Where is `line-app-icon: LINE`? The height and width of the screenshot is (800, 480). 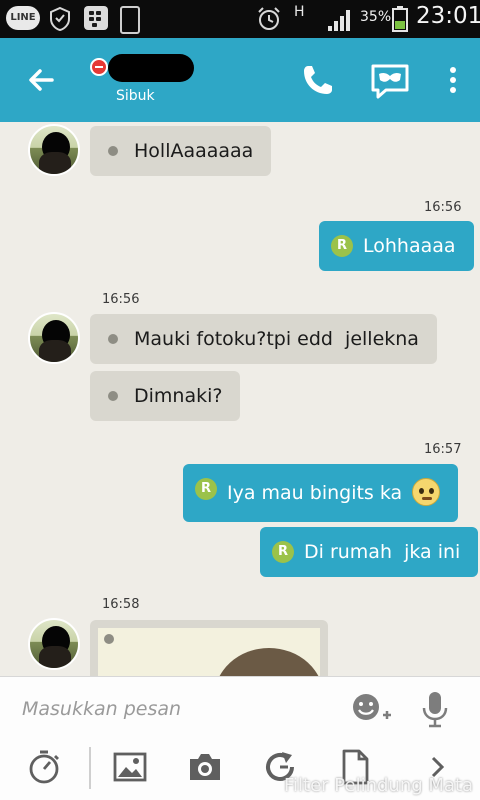
line-app-icon: LINE is located at coordinates (23, 18).